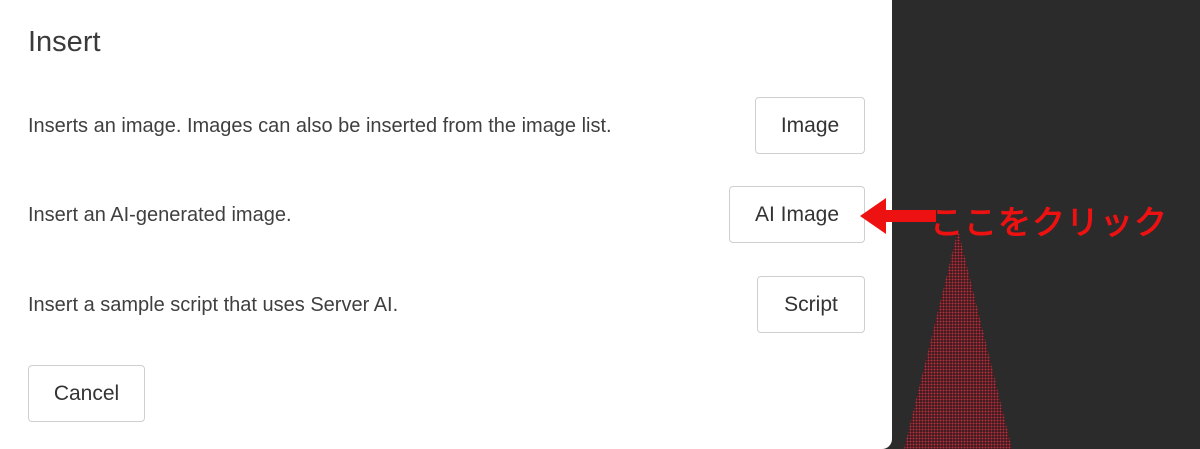  I want to click on image-button: Image, so click(810, 125).